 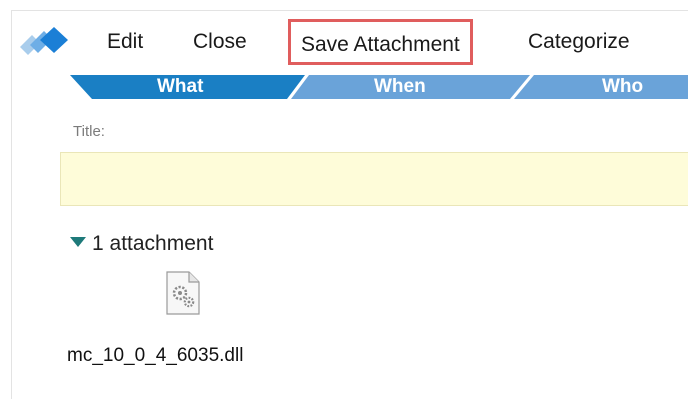 I want to click on toolbar: Edit Close Save Attachment Categorize, so click(x=350, y=41).